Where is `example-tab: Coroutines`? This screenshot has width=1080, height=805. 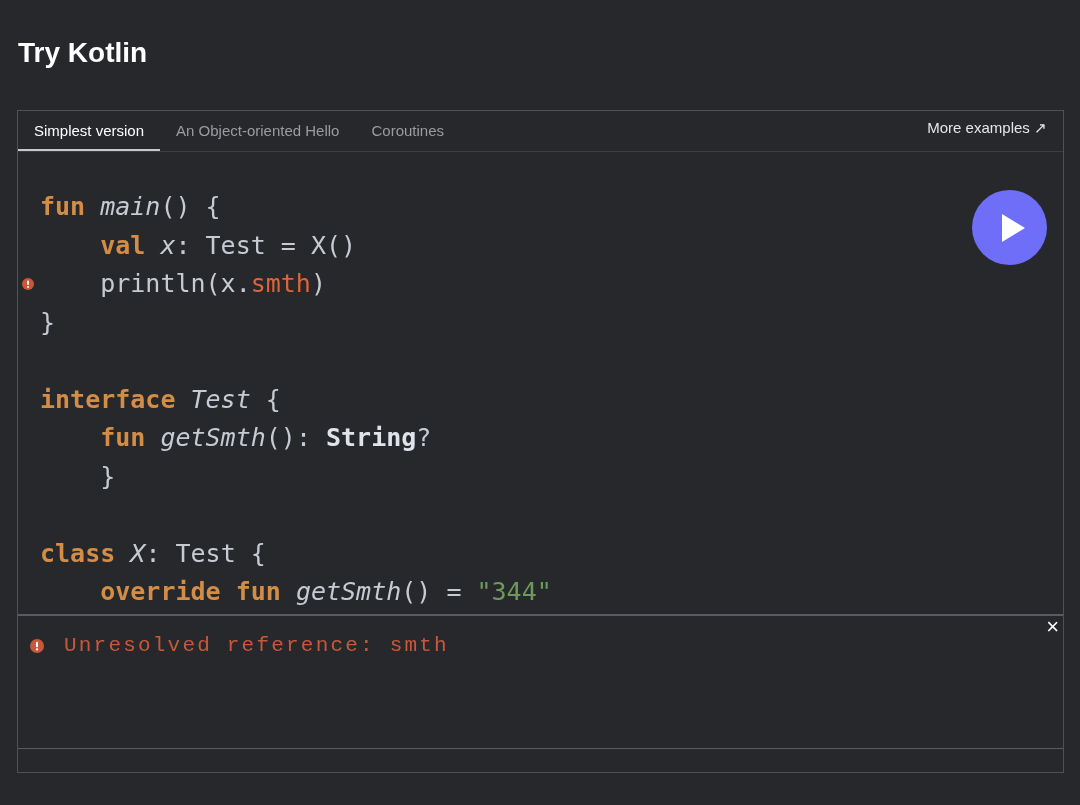
example-tab: Coroutines is located at coordinates (407, 131).